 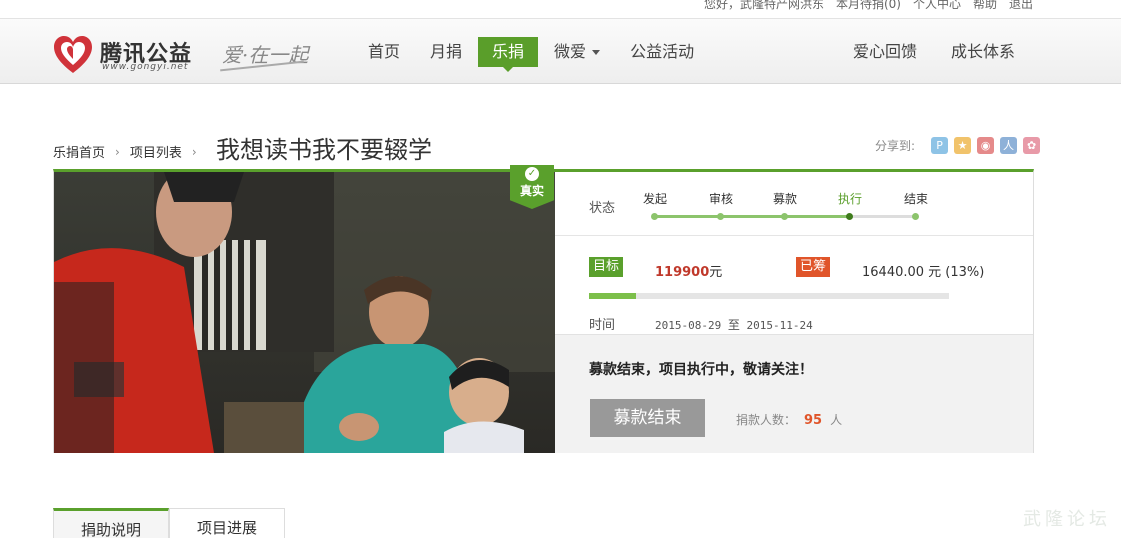 What do you see at coordinates (647, 418) in the screenshot?
I see `fundraising-ended-button: 募款结束` at bounding box center [647, 418].